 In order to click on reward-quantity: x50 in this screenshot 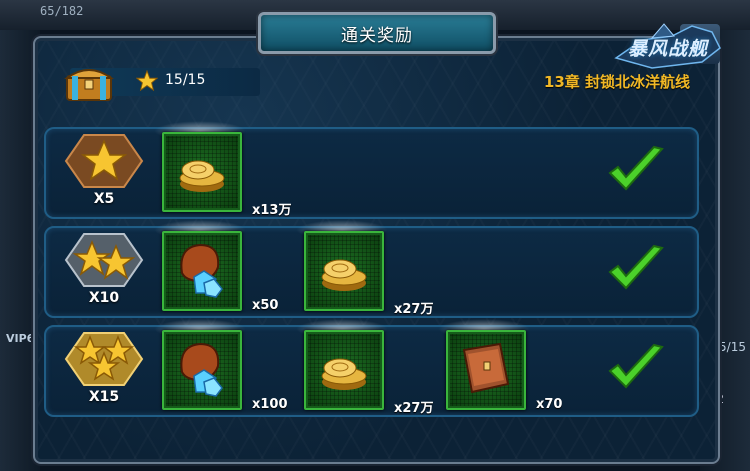, I will do `click(265, 305)`.